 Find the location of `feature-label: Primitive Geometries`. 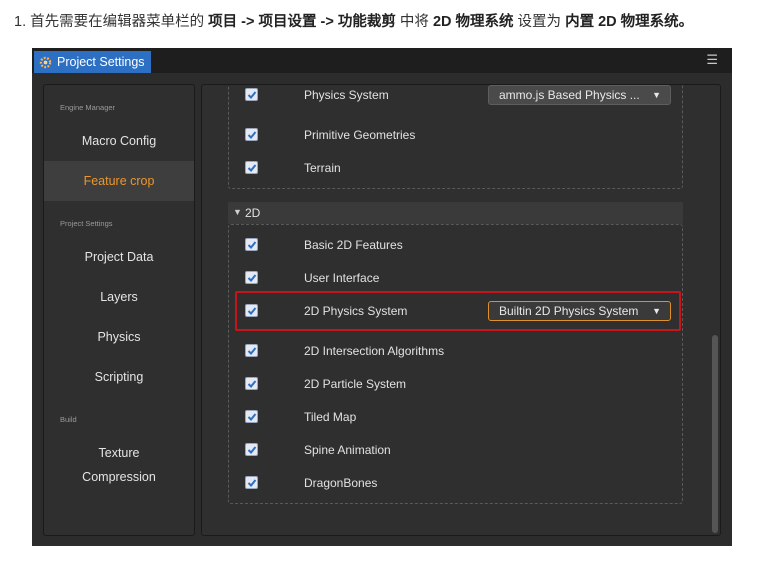

feature-label: Primitive Geometries is located at coordinates (360, 135).